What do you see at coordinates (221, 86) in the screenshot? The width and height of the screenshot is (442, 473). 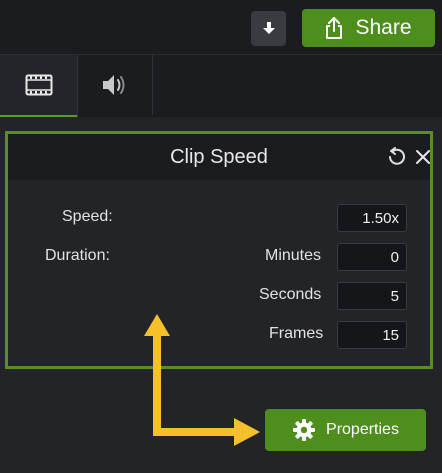 I see `properties-tabbar` at bounding box center [221, 86].